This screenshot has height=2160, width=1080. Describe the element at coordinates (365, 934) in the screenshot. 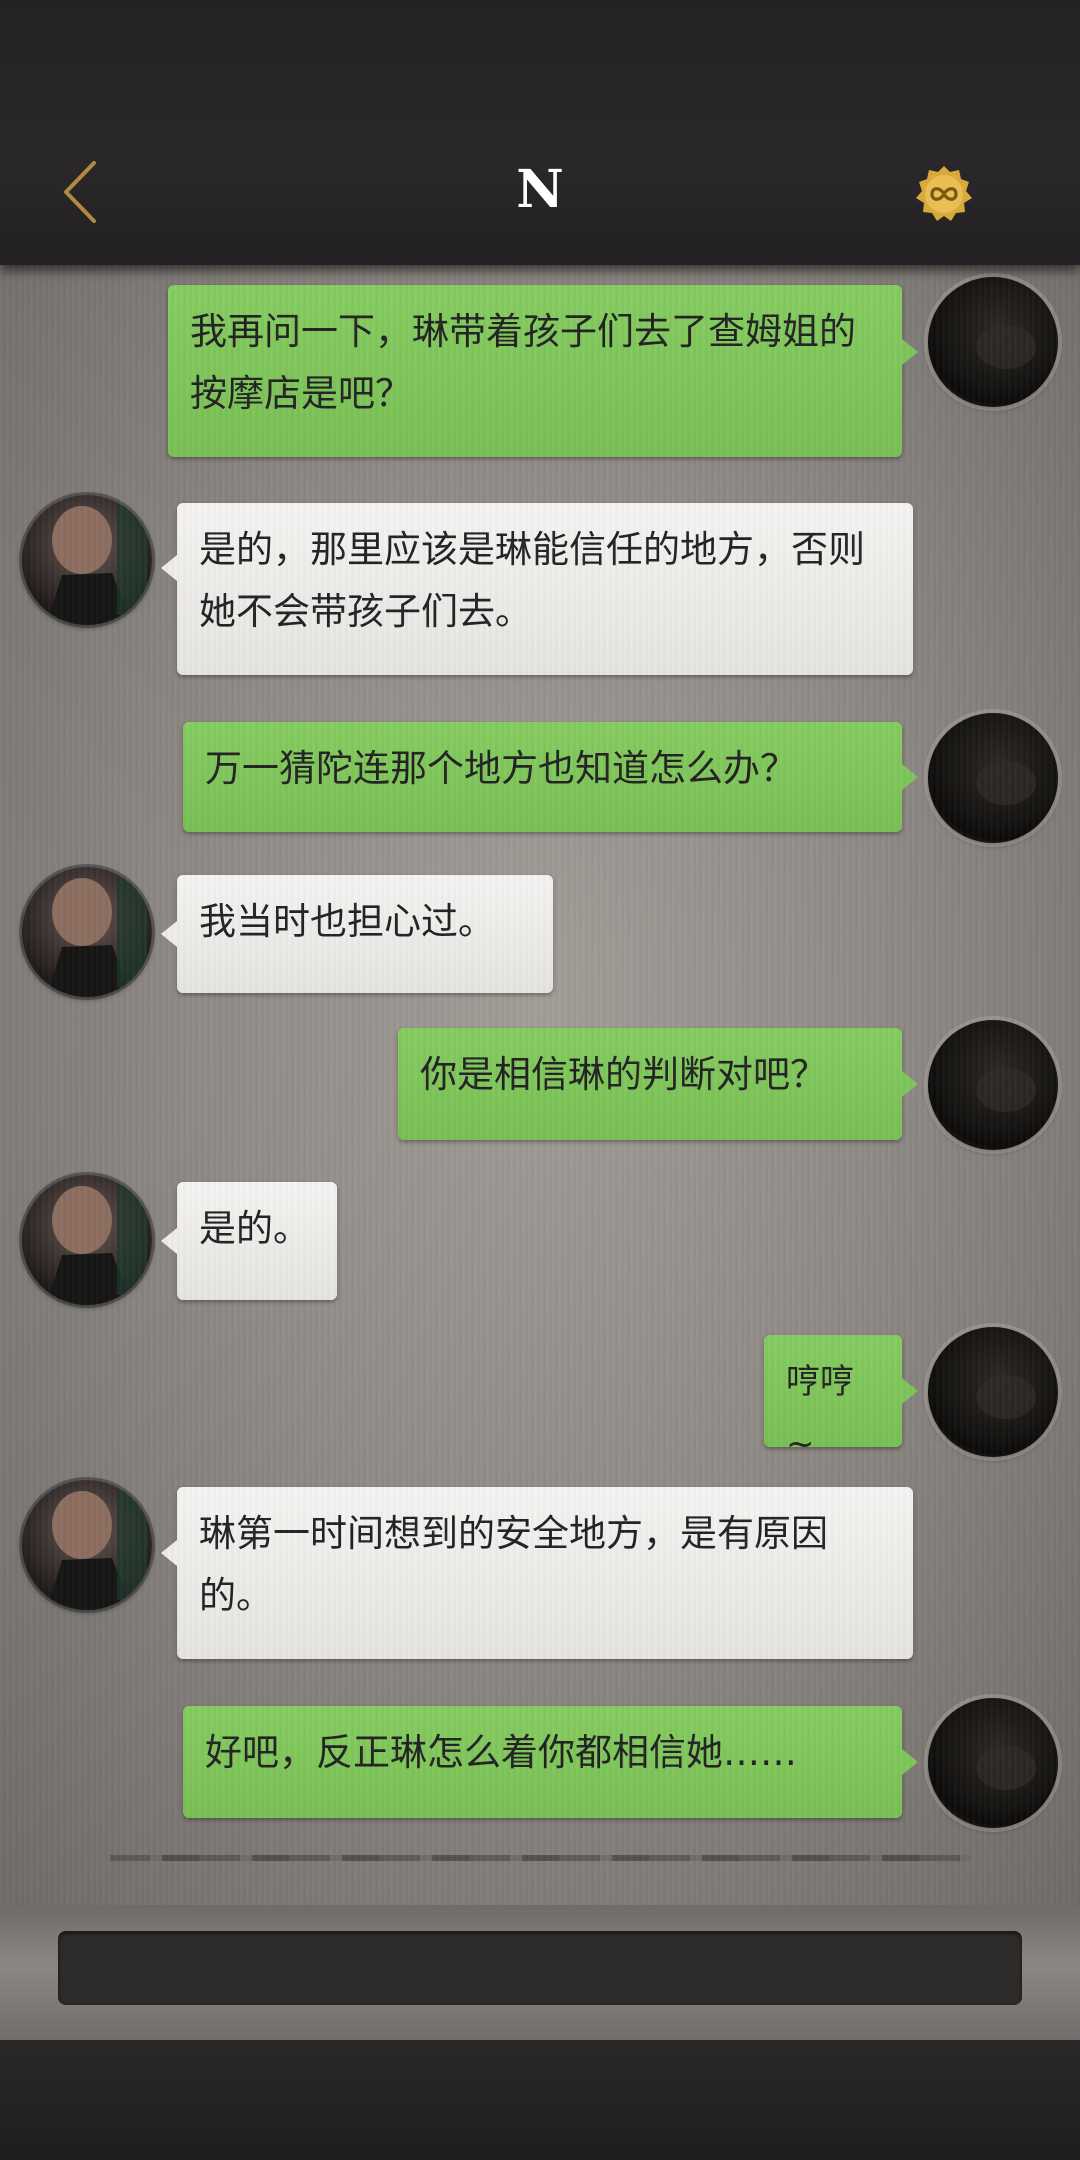

I see `message-bubble: 我当时也担心过。` at that location.